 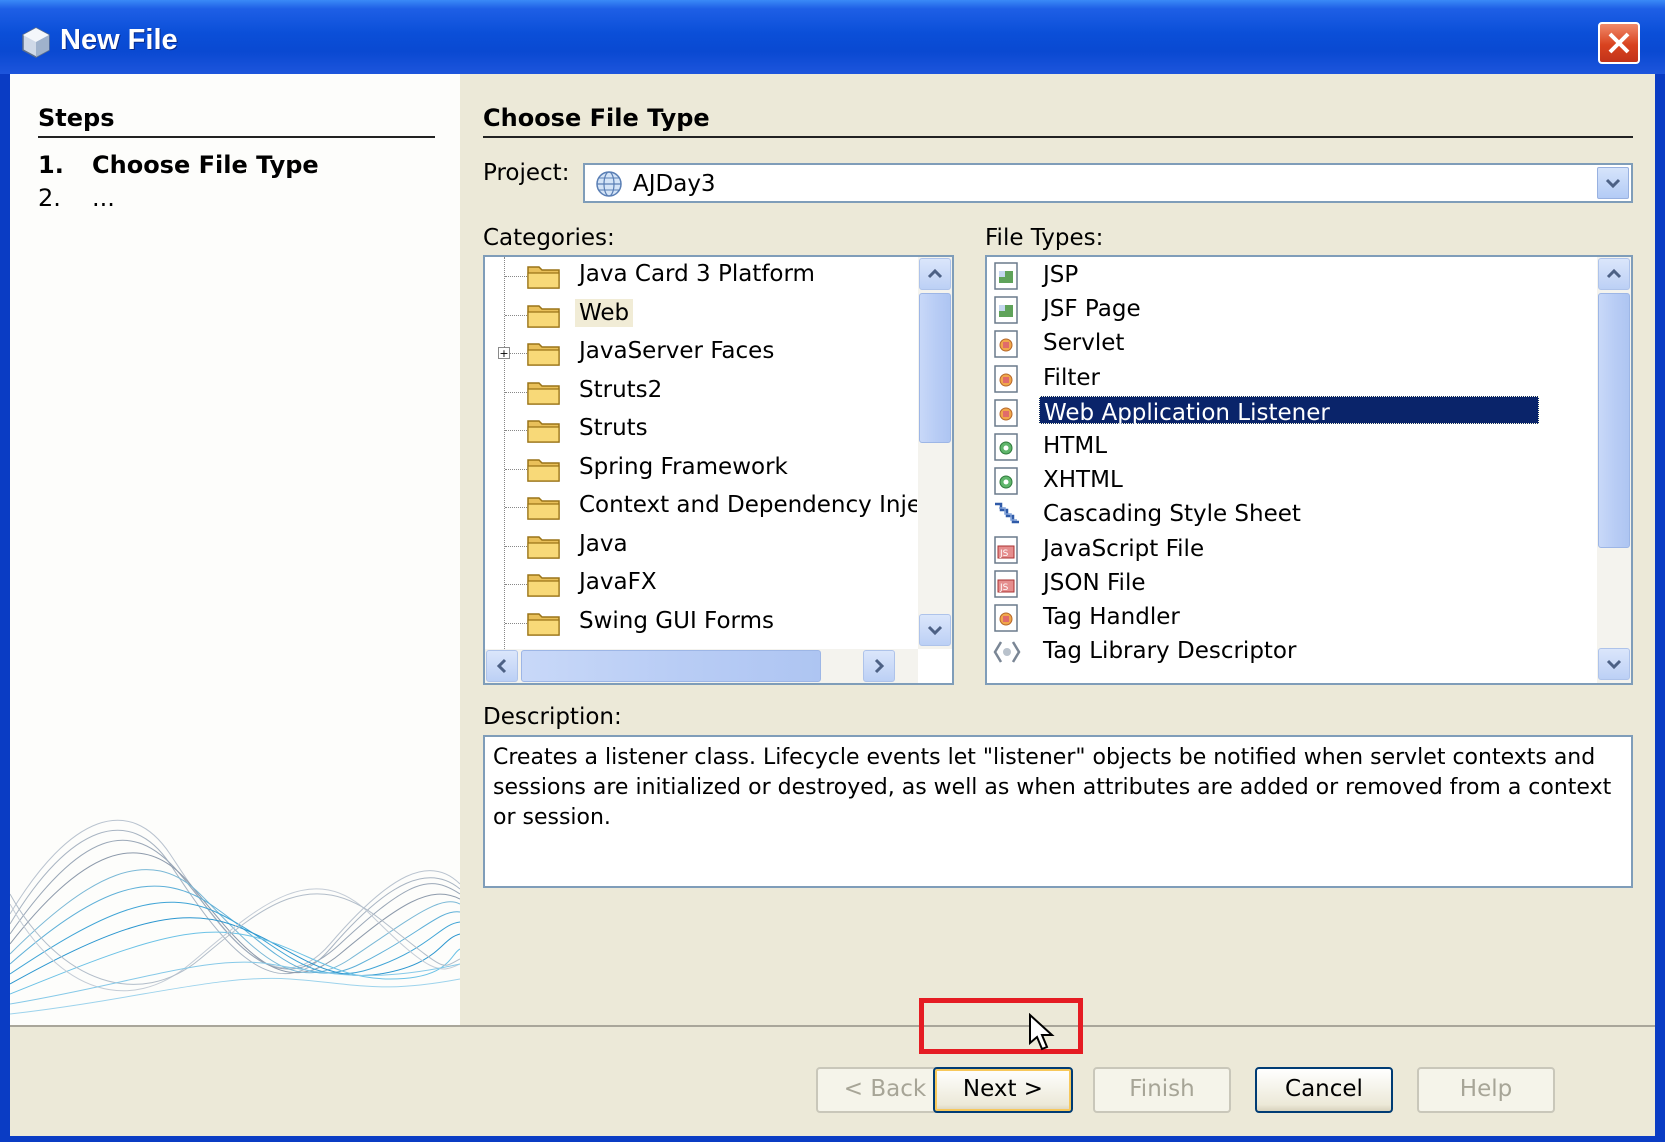 I want to click on jsp-file-icon, so click(x=1006, y=276).